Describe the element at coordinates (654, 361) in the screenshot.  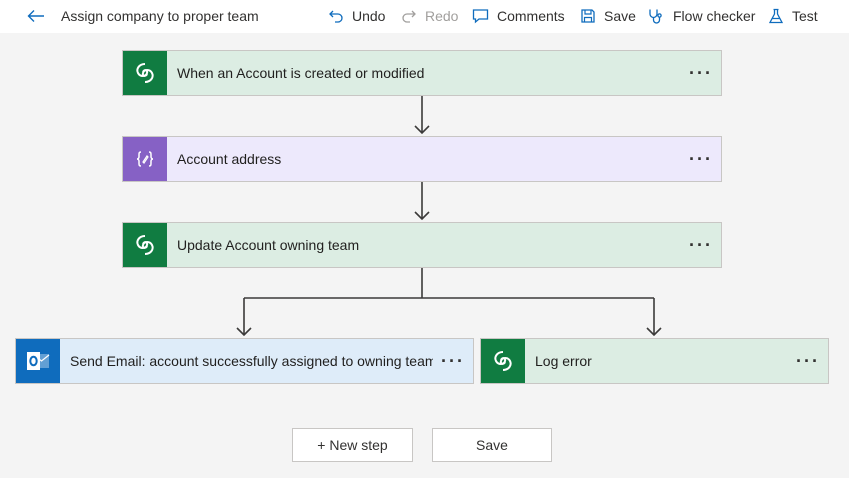
I see `log-error-step-card: Log error ···` at that location.